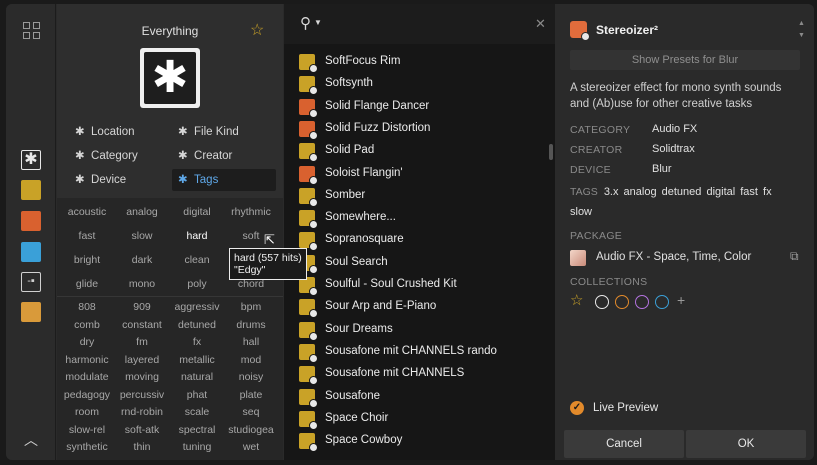 Image resolution: width=817 pixels, height=465 pixels. What do you see at coordinates (671, 202) in the screenshot?
I see `tags-value: 3.x analog detuned digital fast fx slow` at bounding box center [671, 202].